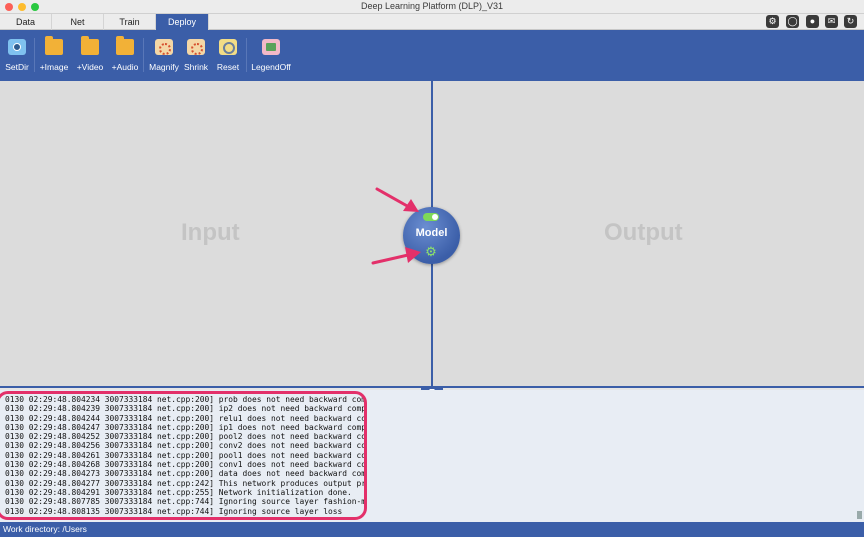  I want to click on output-panel-label: Output, so click(643, 232).